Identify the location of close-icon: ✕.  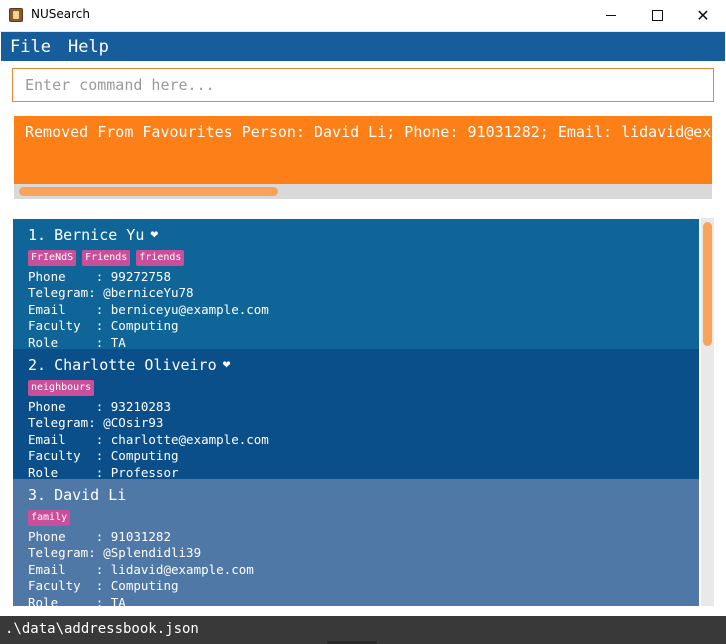
(703, 15).